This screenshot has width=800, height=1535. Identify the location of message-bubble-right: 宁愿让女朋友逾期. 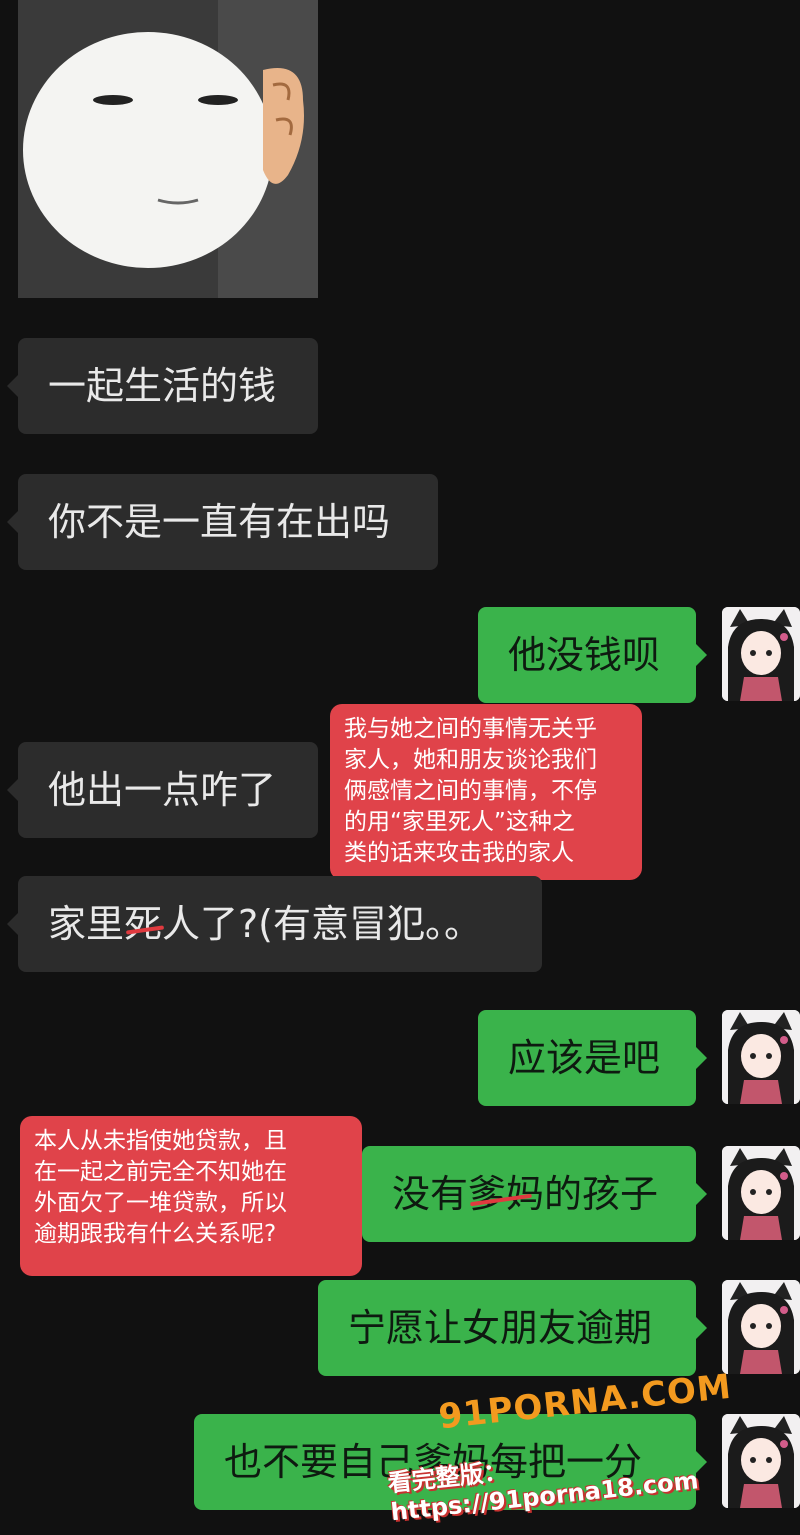
(512, 1328).